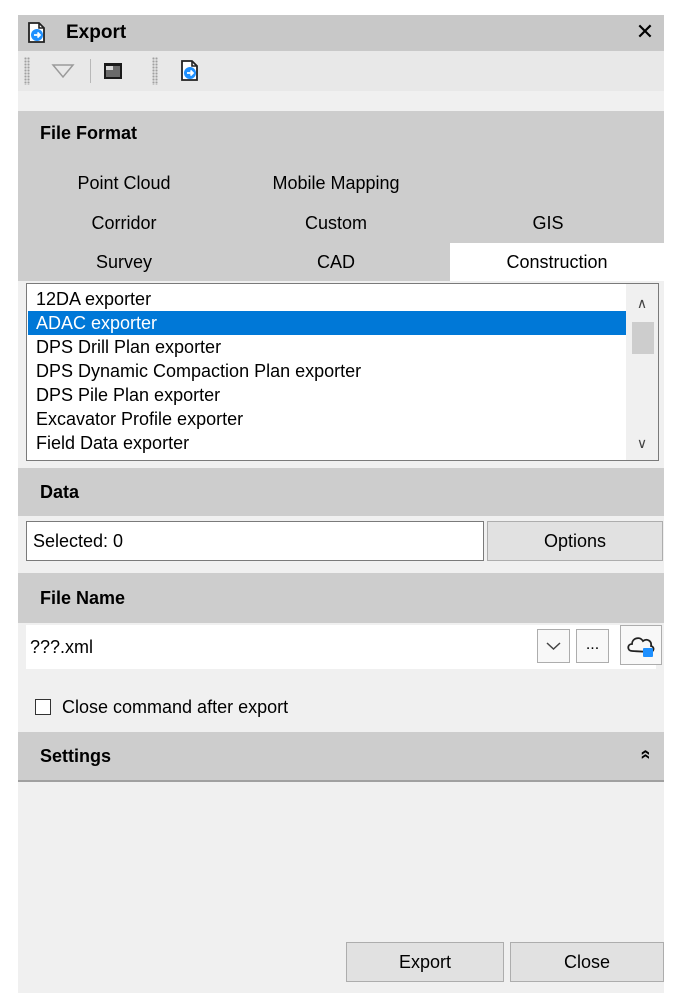 This screenshot has height=997, width=676. What do you see at coordinates (336, 183) in the screenshot?
I see `tab-mobile-mapping: Mobile Mapping` at bounding box center [336, 183].